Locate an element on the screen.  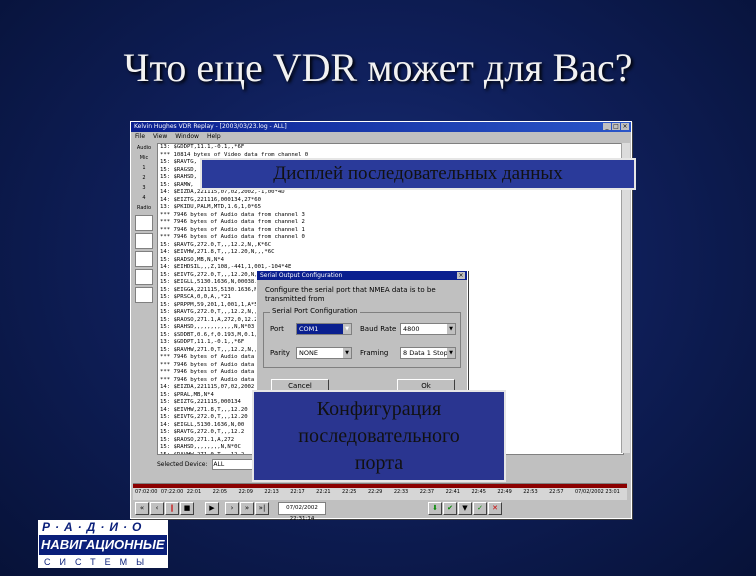
timeline-tick-label: 22:21 is located at coordinates (323, 492).